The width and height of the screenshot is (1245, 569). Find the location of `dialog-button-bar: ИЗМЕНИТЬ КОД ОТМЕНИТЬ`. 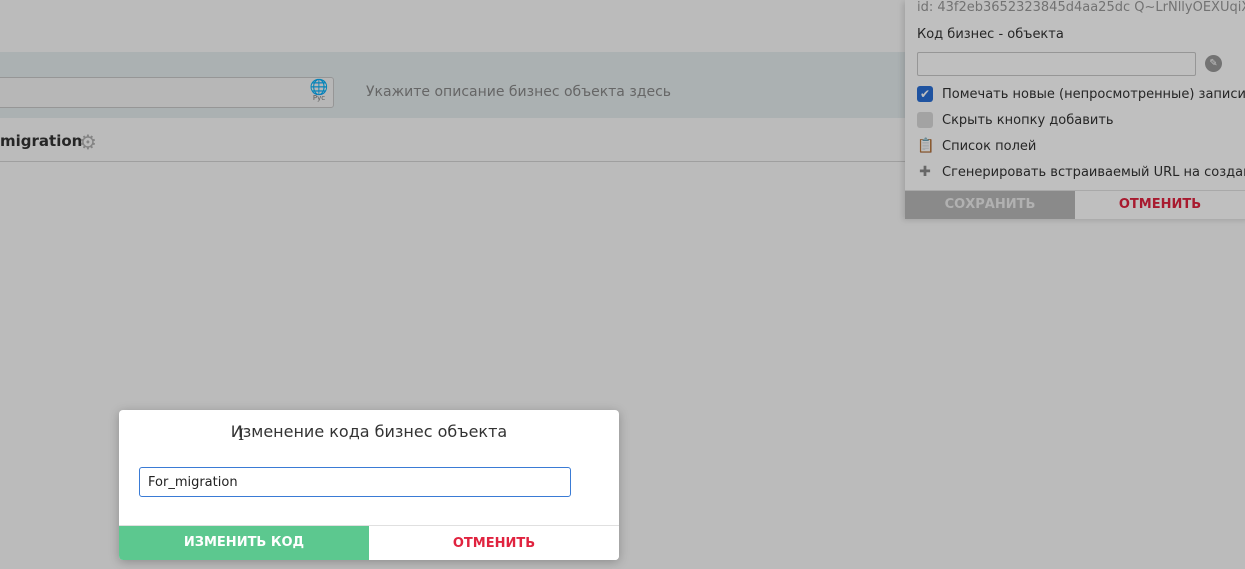

dialog-button-bar: ИЗМЕНИТЬ КОД ОТМЕНИТЬ is located at coordinates (369, 542).